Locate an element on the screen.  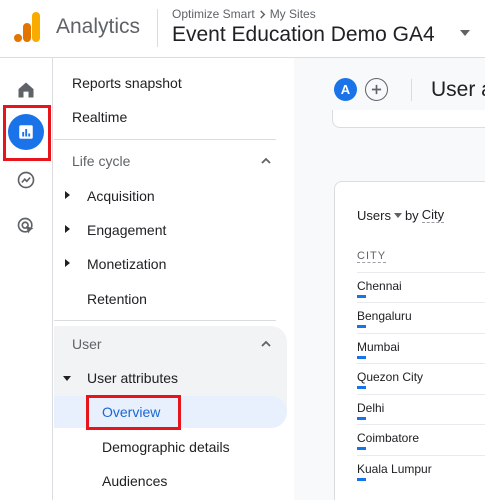
product-name: Analytics is located at coordinates (98, 26).